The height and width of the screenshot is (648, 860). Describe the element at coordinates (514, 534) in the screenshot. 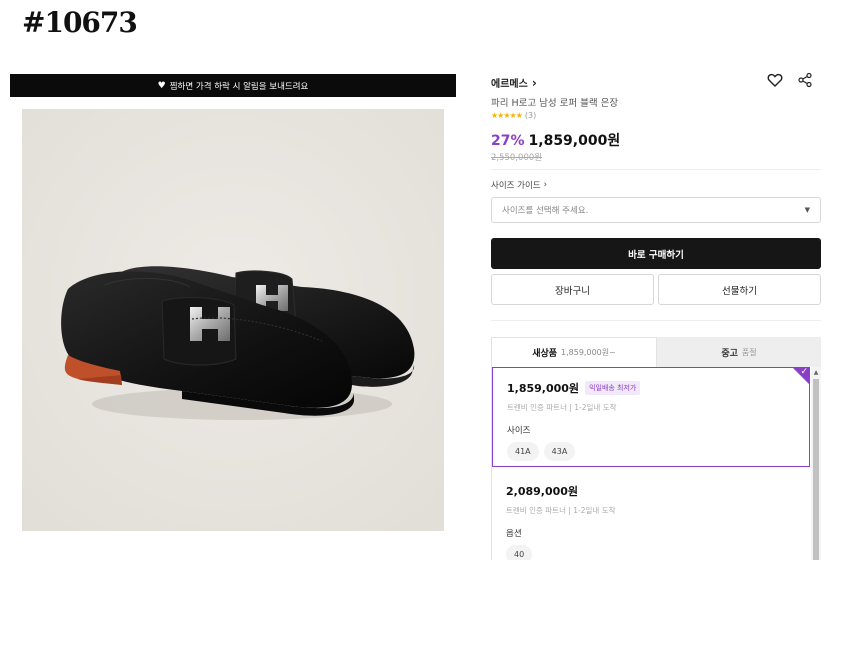

I see `offer-option-label: 옵션` at that location.